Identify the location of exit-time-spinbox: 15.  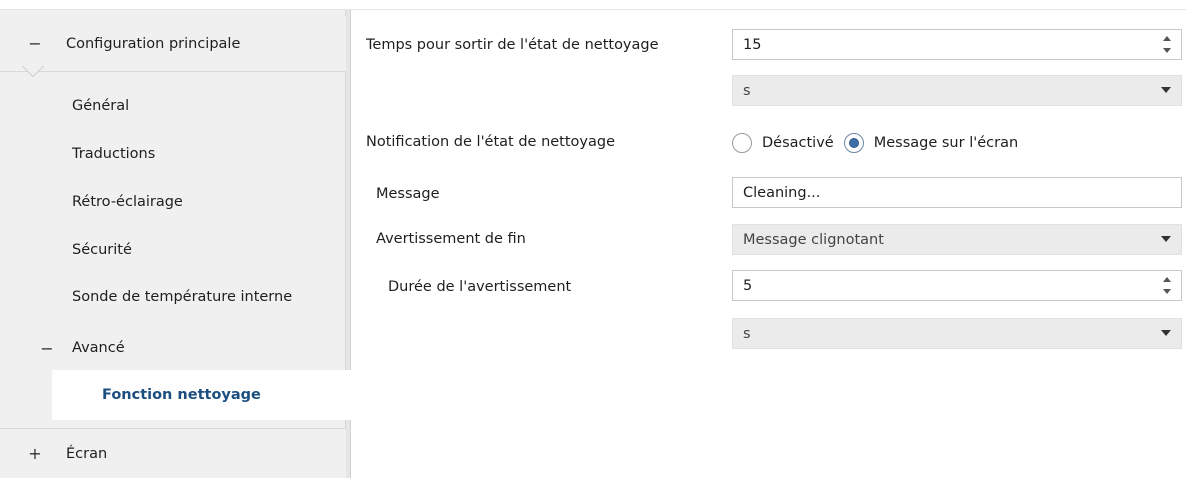
(957, 44).